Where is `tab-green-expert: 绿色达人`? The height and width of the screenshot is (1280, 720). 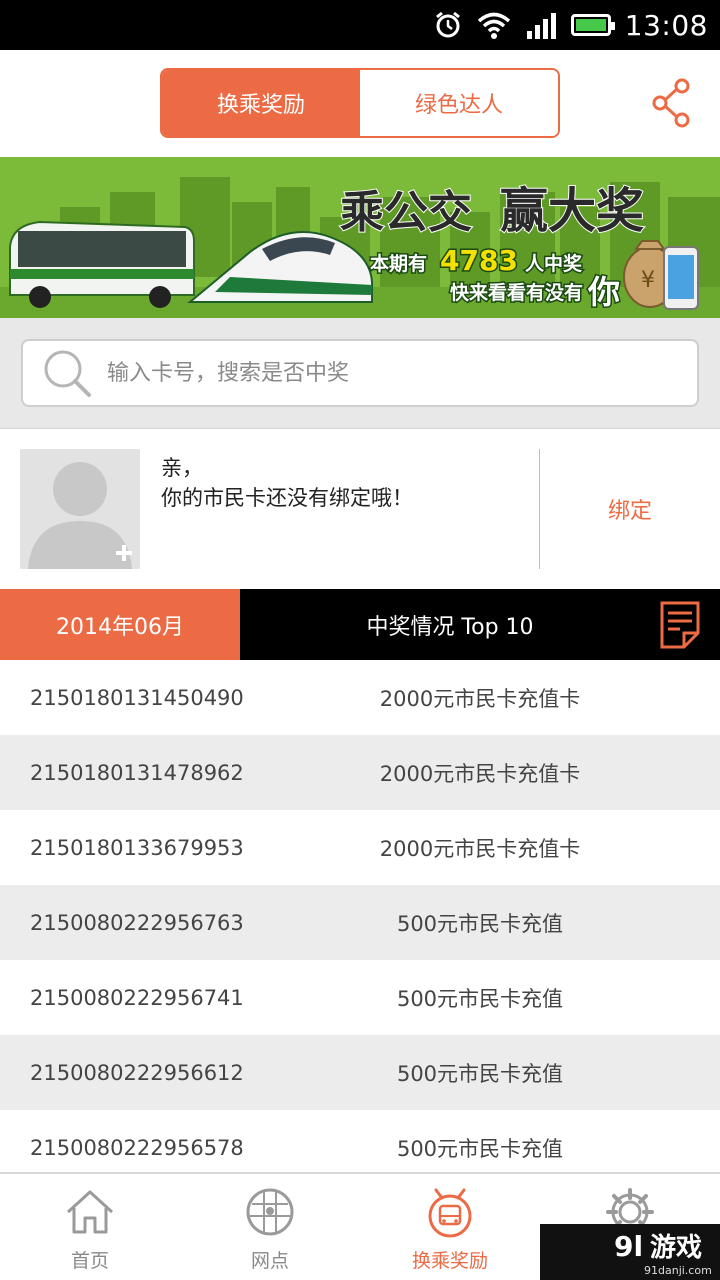 tab-green-expert: 绿色达人 is located at coordinates (459, 103).